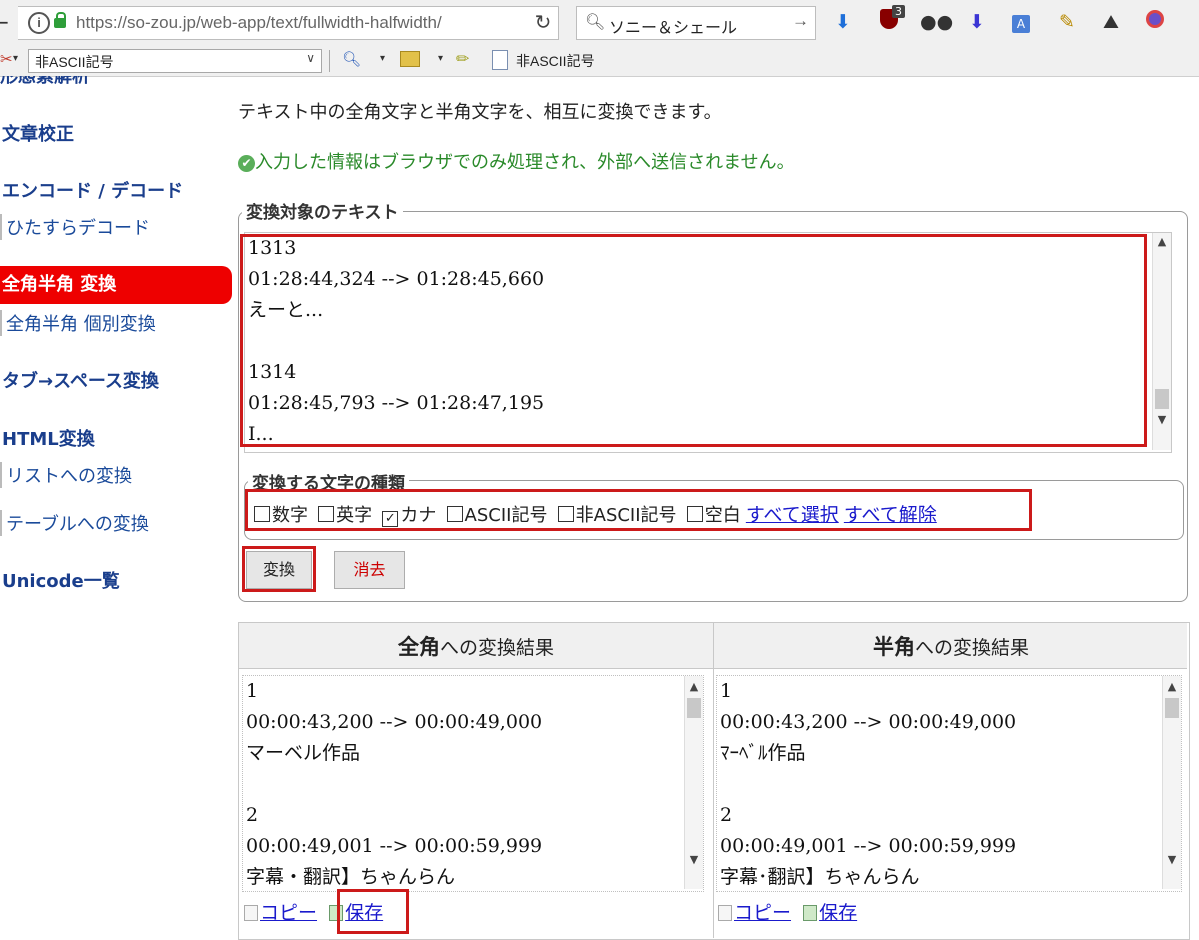 The height and width of the screenshot is (940, 1199). Describe the element at coordinates (1155, 22) in the screenshot. I see `color-picker-icon` at that location.